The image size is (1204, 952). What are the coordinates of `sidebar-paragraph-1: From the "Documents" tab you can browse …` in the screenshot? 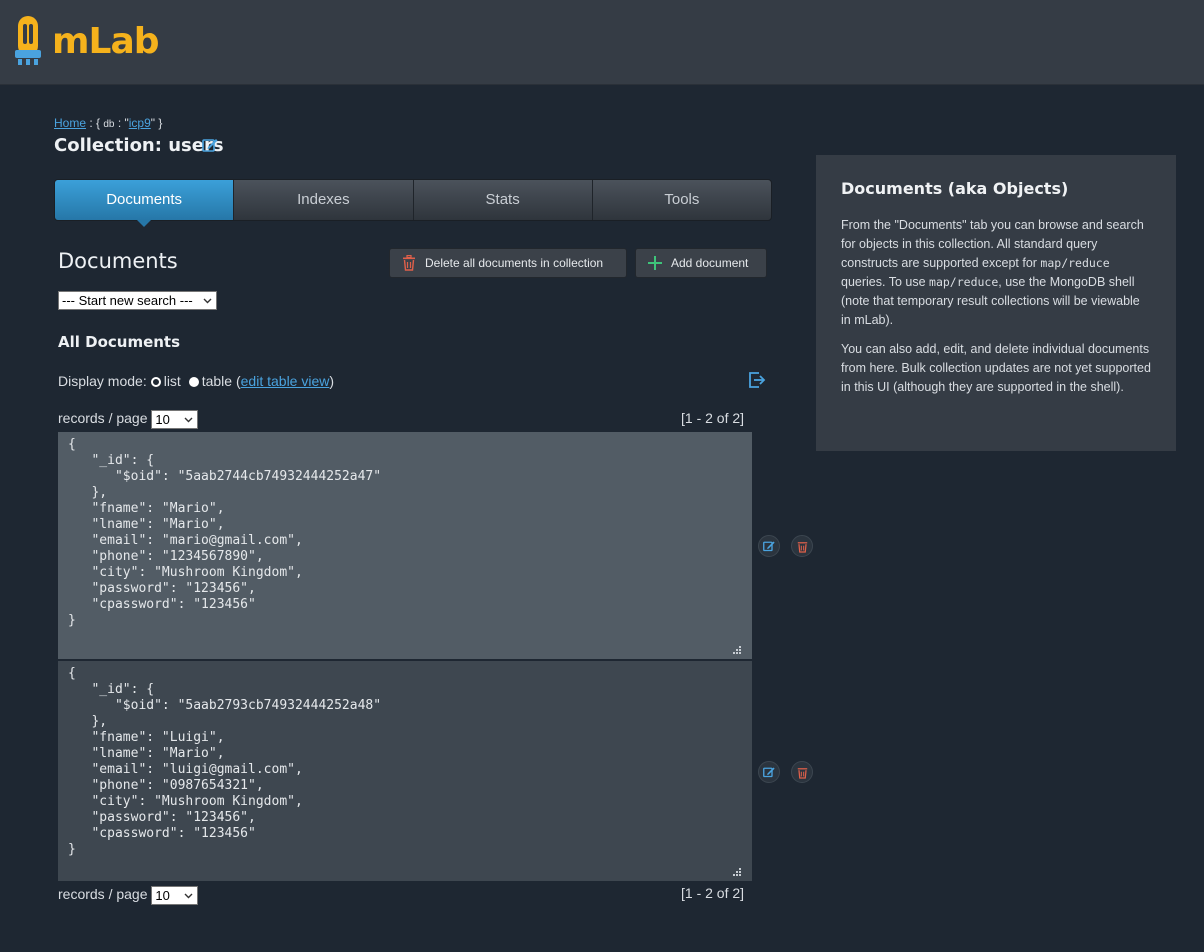 It's located at (996, 273).